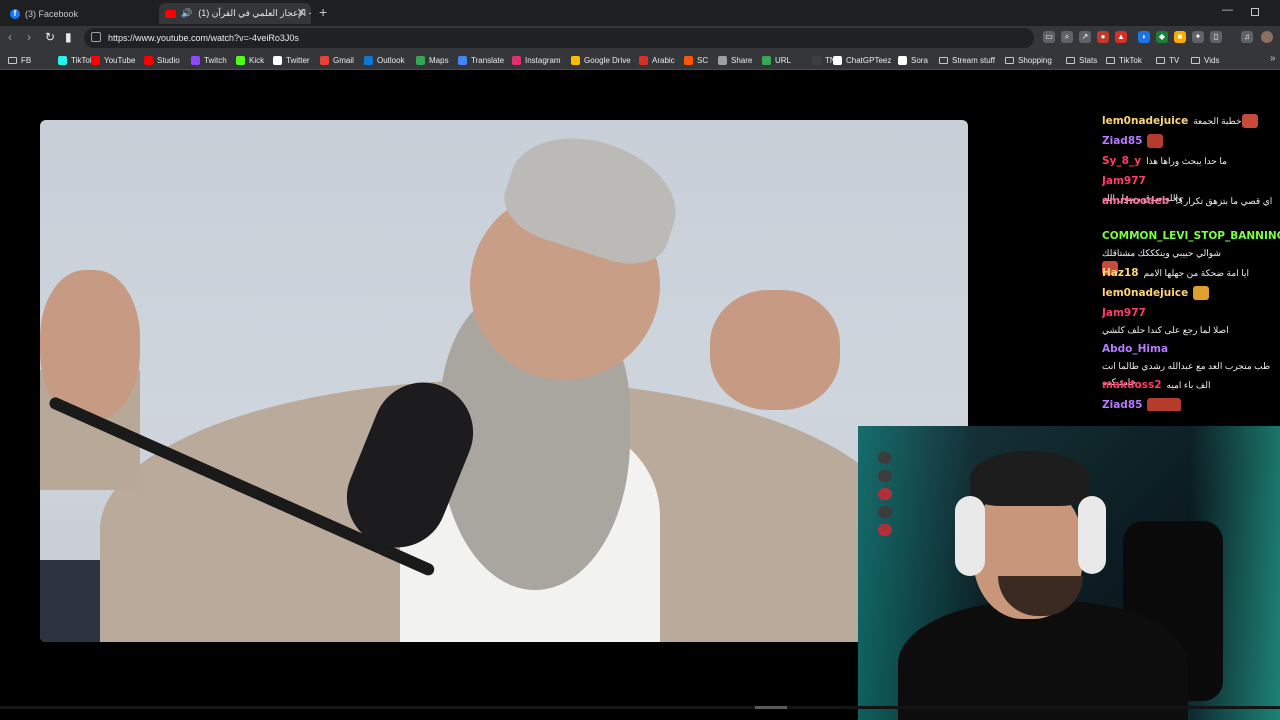 Image resolution: width=1280 pixels, height=720 pixels. I want to click on chat-message: makdoss2 الف باء اميه, so click(1191, 385).